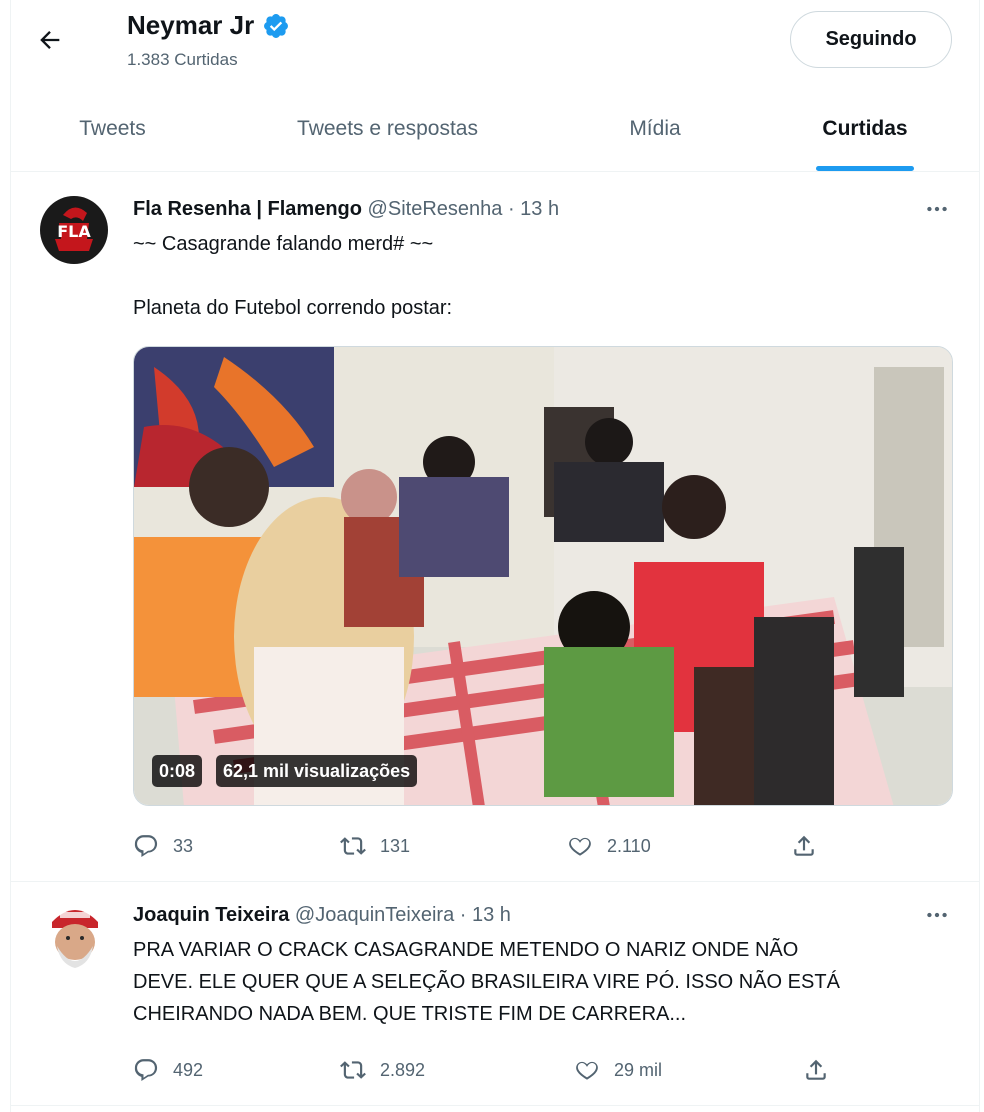  What do you see at coordinates (435, 209) in the screenshot?
I see `tweet-author-handle: @SiteResenha` at bounding box center [435, 209].